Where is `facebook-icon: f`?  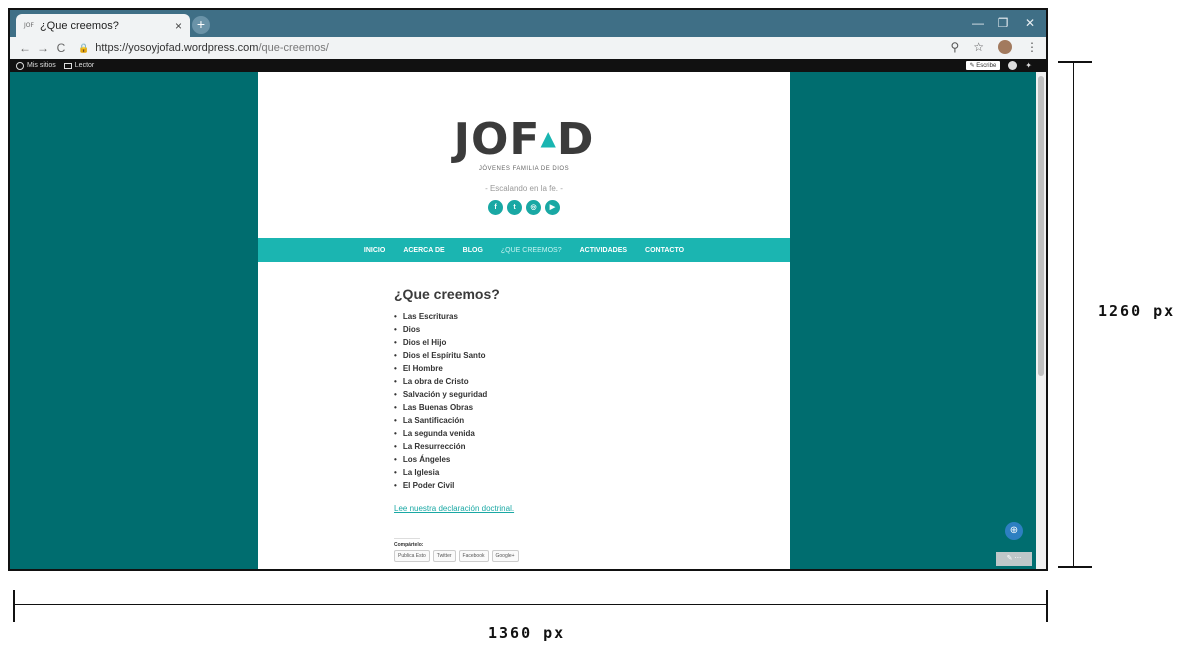 facebook-icon: f is located at coordinates (495, 207).